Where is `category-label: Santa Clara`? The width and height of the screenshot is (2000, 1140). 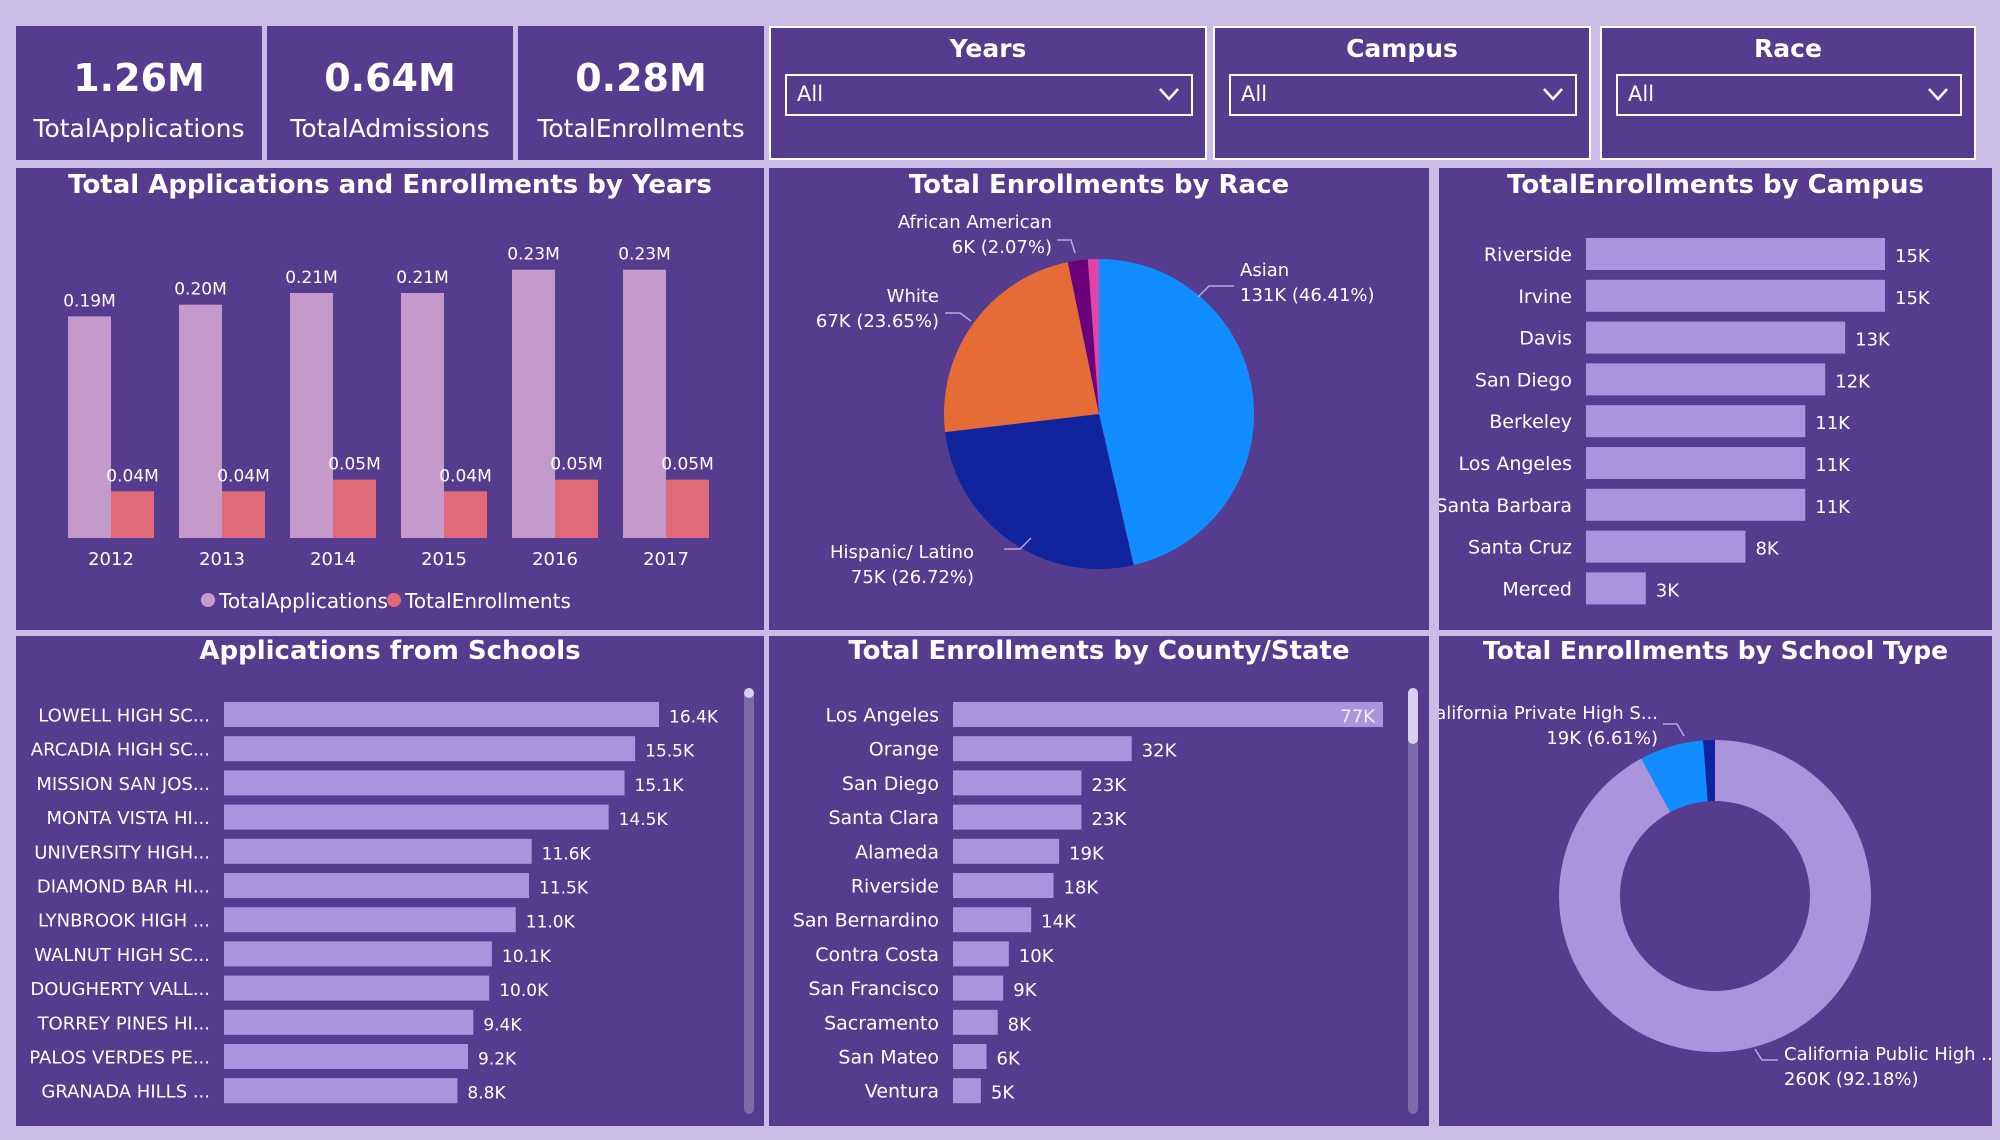
category-label: Santa Clara is located at coordinates (883, 818).